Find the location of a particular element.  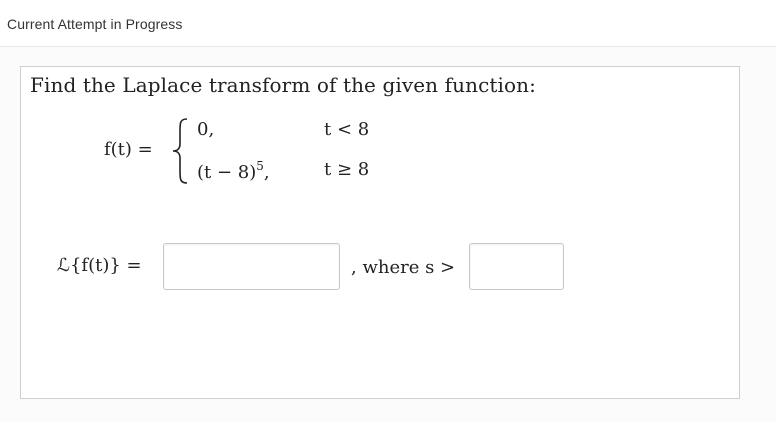

case-2-base: (t − 8) is located at coordinates (227, 172).